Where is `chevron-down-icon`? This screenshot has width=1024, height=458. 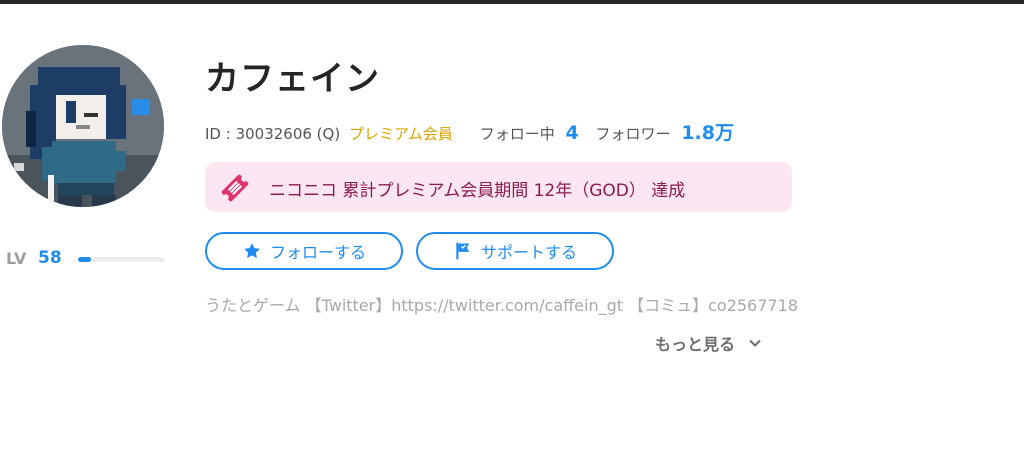 chevron-down-icon is located at coordinates (755, 343).